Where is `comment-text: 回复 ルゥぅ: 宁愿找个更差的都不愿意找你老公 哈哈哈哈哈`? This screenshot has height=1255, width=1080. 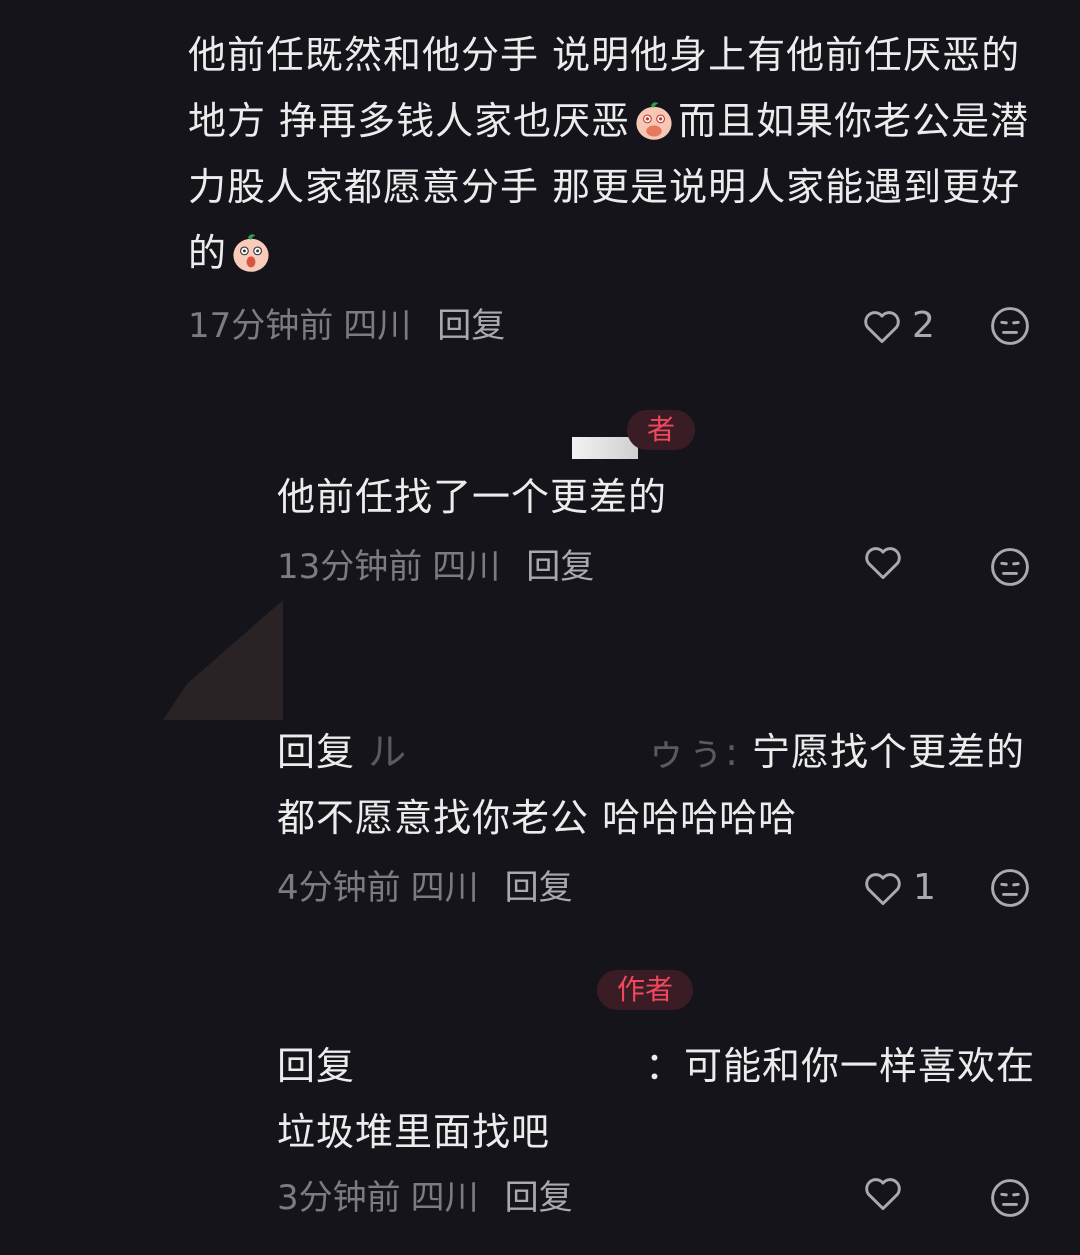
comment-text: 回复 ルゥぅ: 宁愿找个更差的都不愿意找你老公 哈哈哈哈哈 is located at coordinates (651, 785).